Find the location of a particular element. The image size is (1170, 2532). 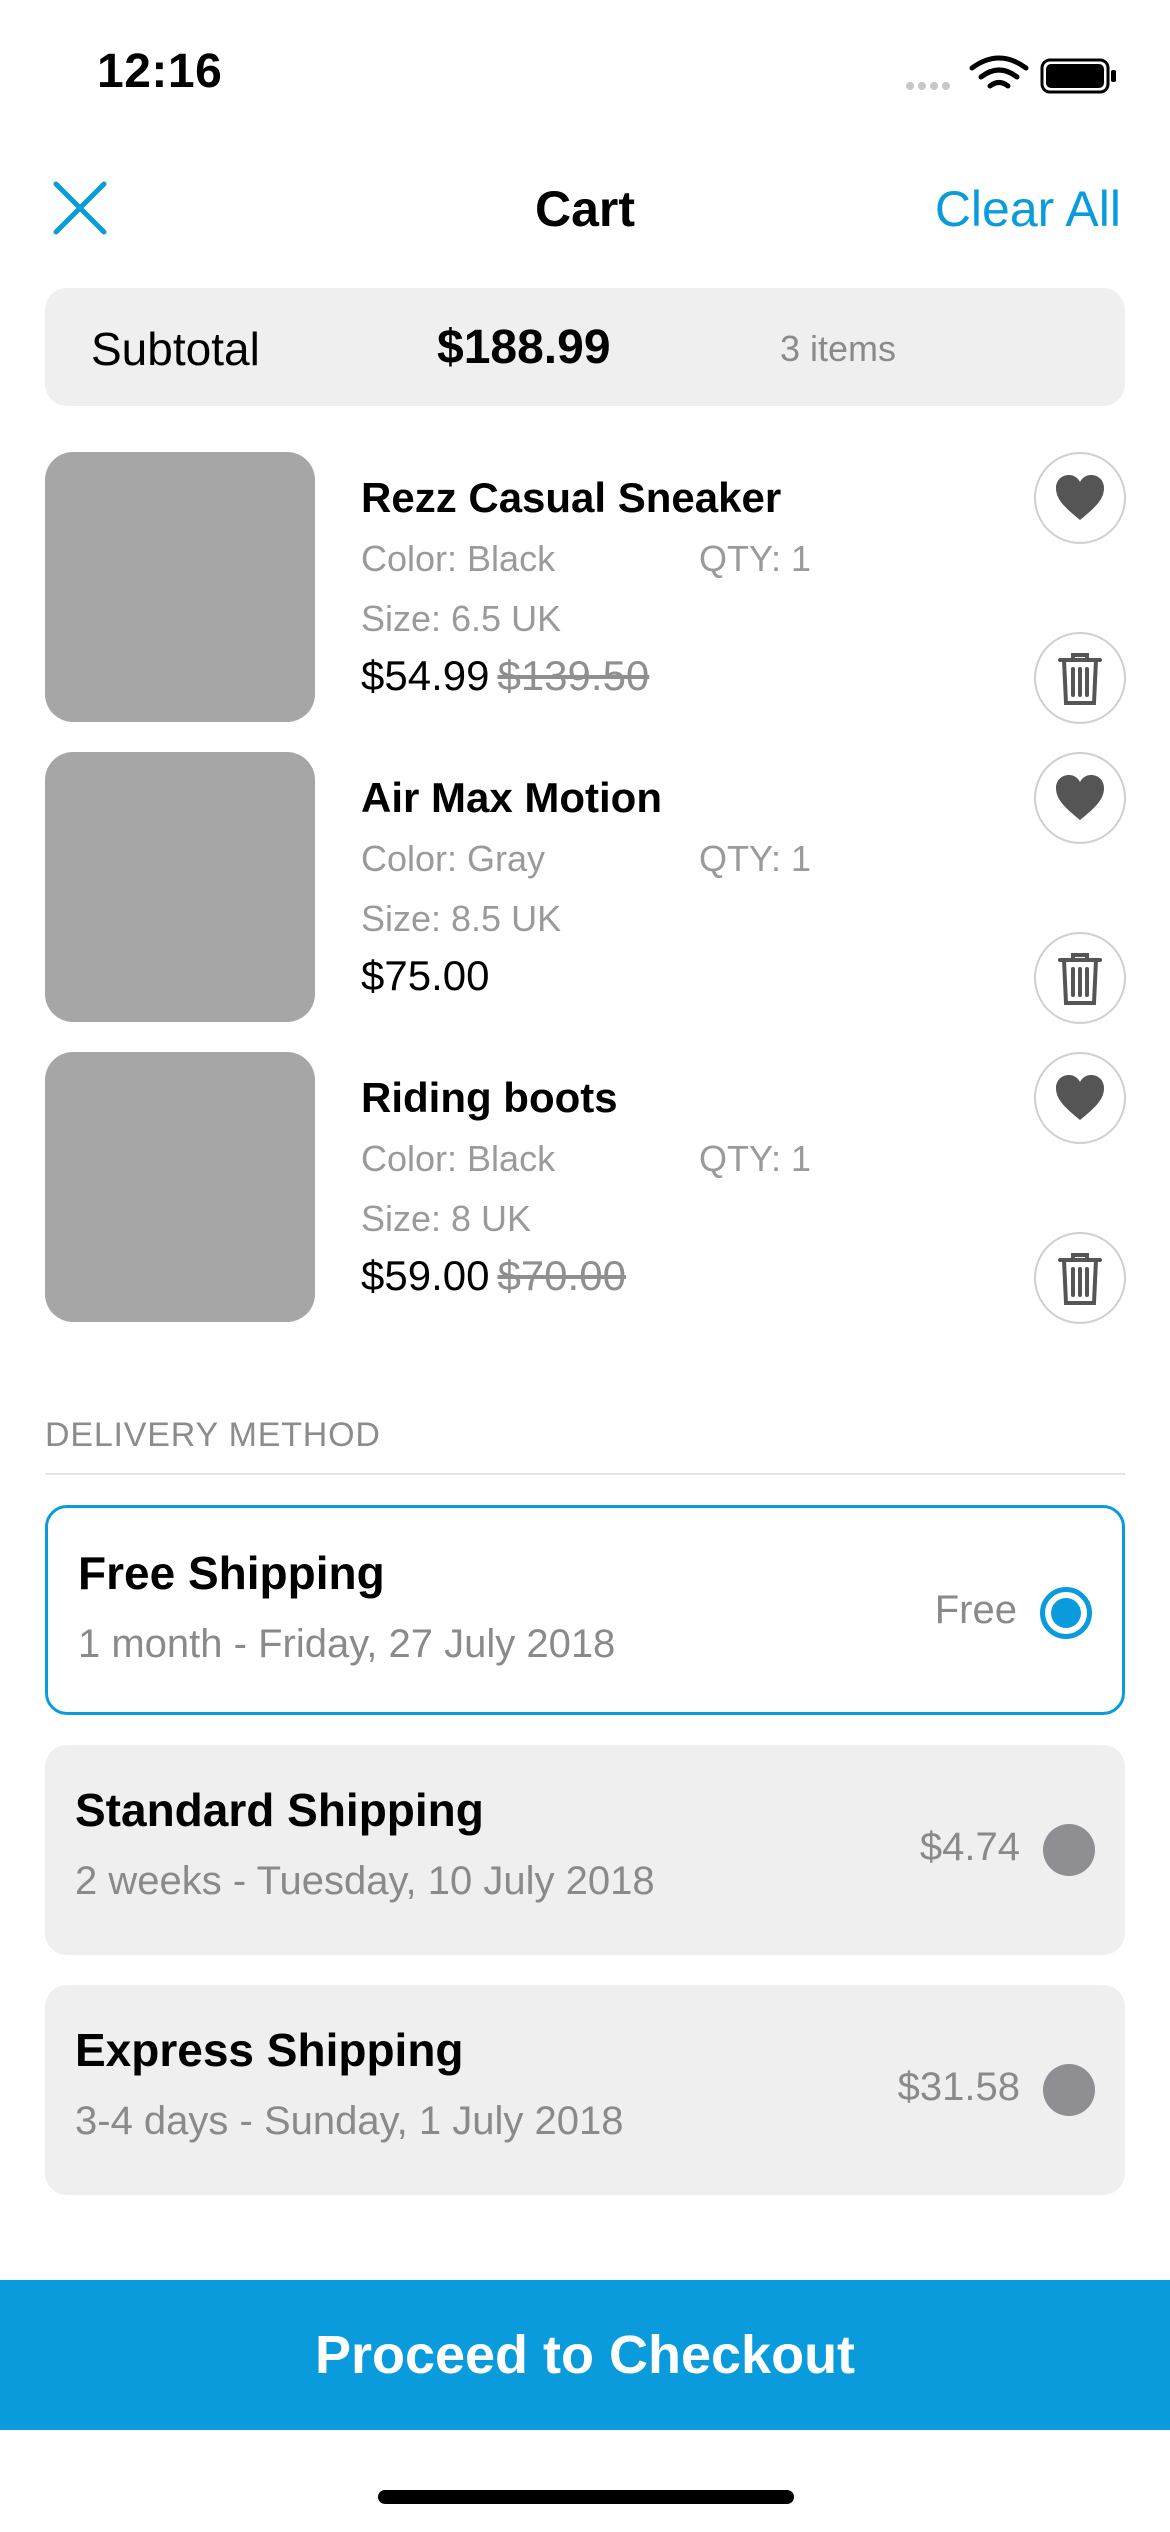

delivery-method-header: DELIVERY METHOD is located at coordinates (213, 1435).